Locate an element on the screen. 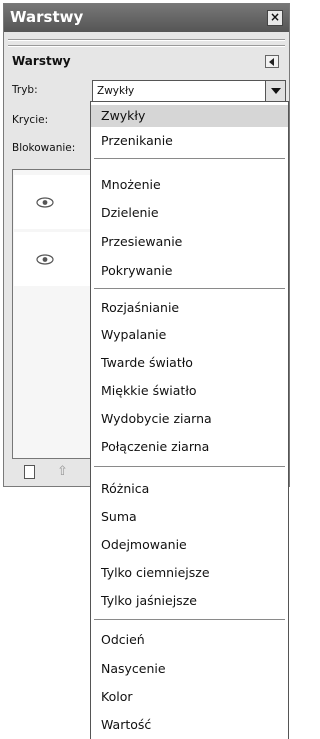  dropdown-arrow-icon is located at coordinates (275, 91).